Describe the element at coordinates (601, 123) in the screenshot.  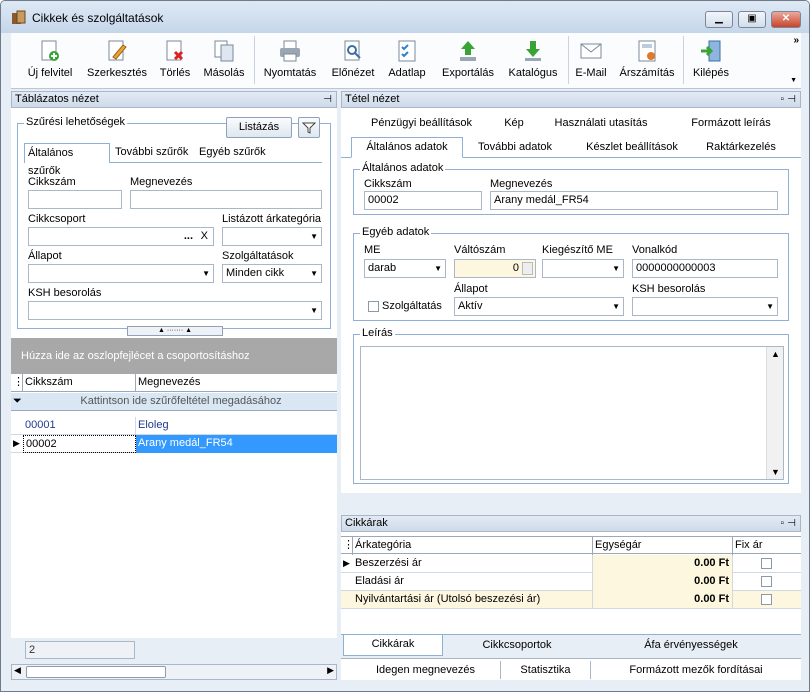
I see `tab-usage: Használati utasítás` at that location.